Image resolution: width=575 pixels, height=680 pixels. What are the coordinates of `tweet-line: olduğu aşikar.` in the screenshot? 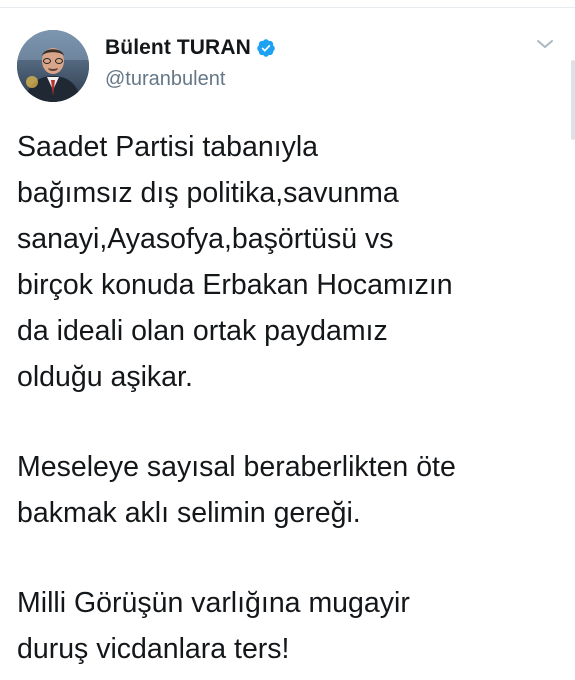 It's located at (105, 377).